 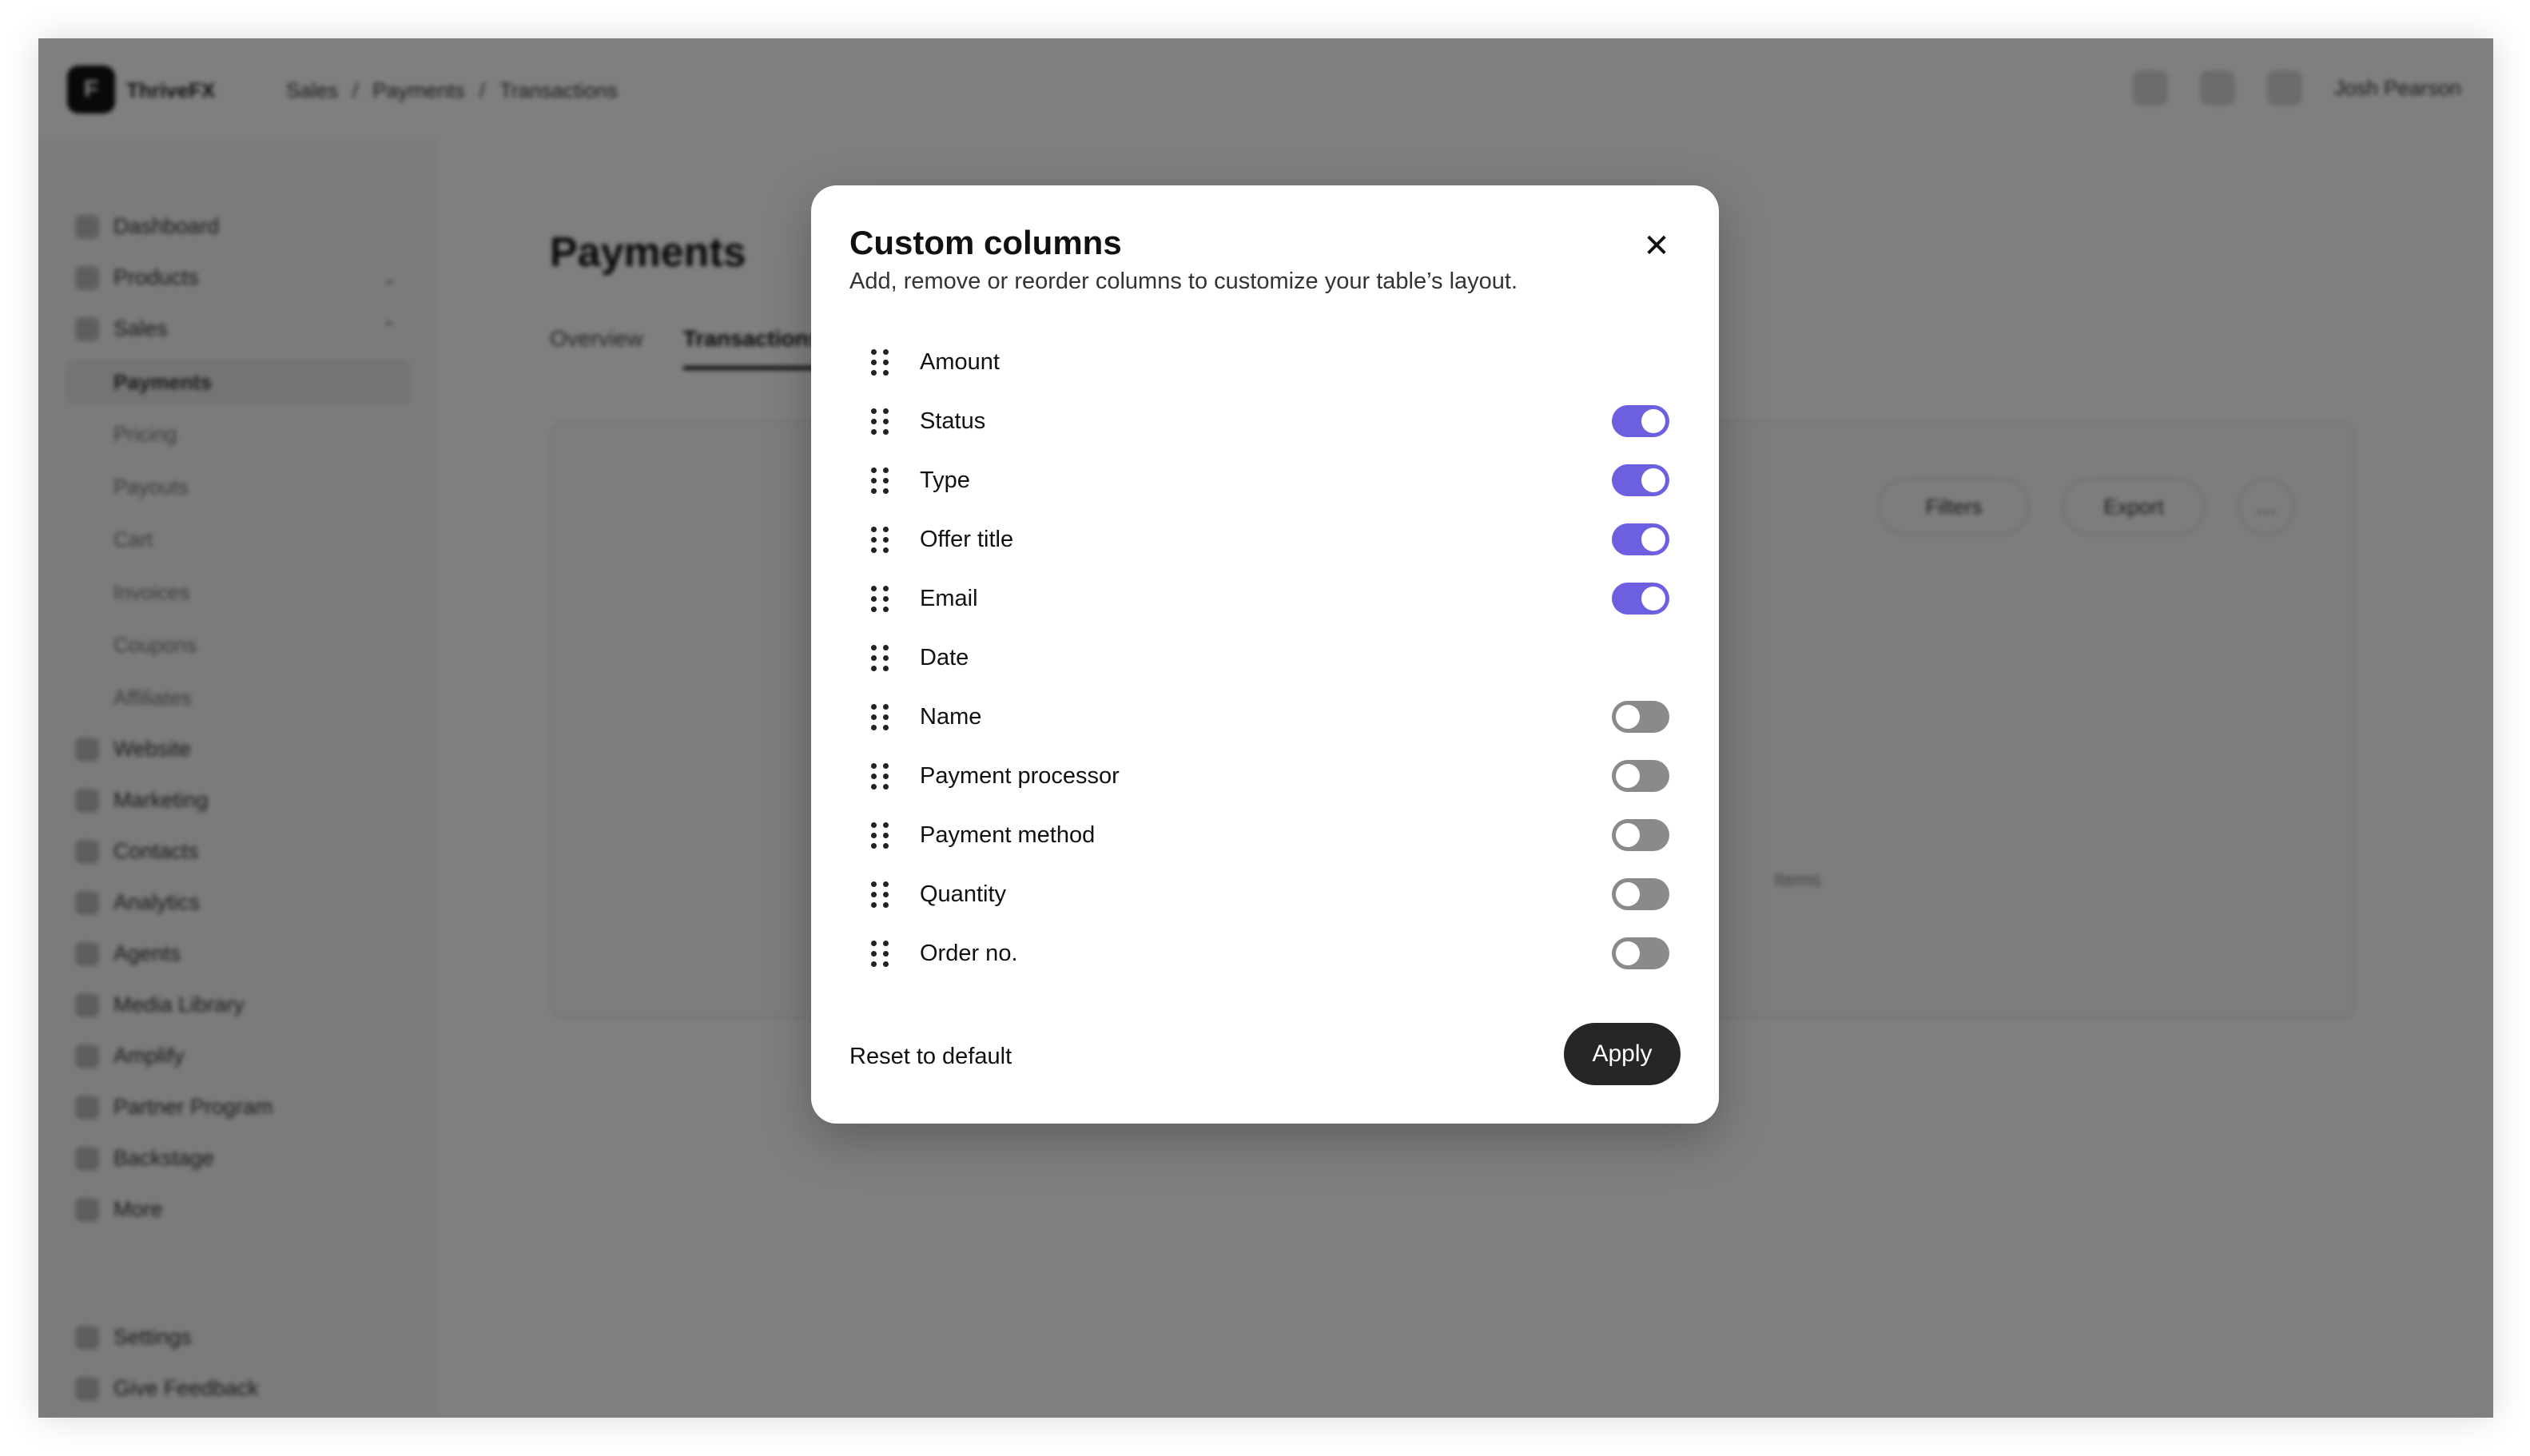 What do you see at coordinates (930, 1057) in the screenshot?
I see `reset-to-default-button: Reset to default` at bounding box center [930, 1057].